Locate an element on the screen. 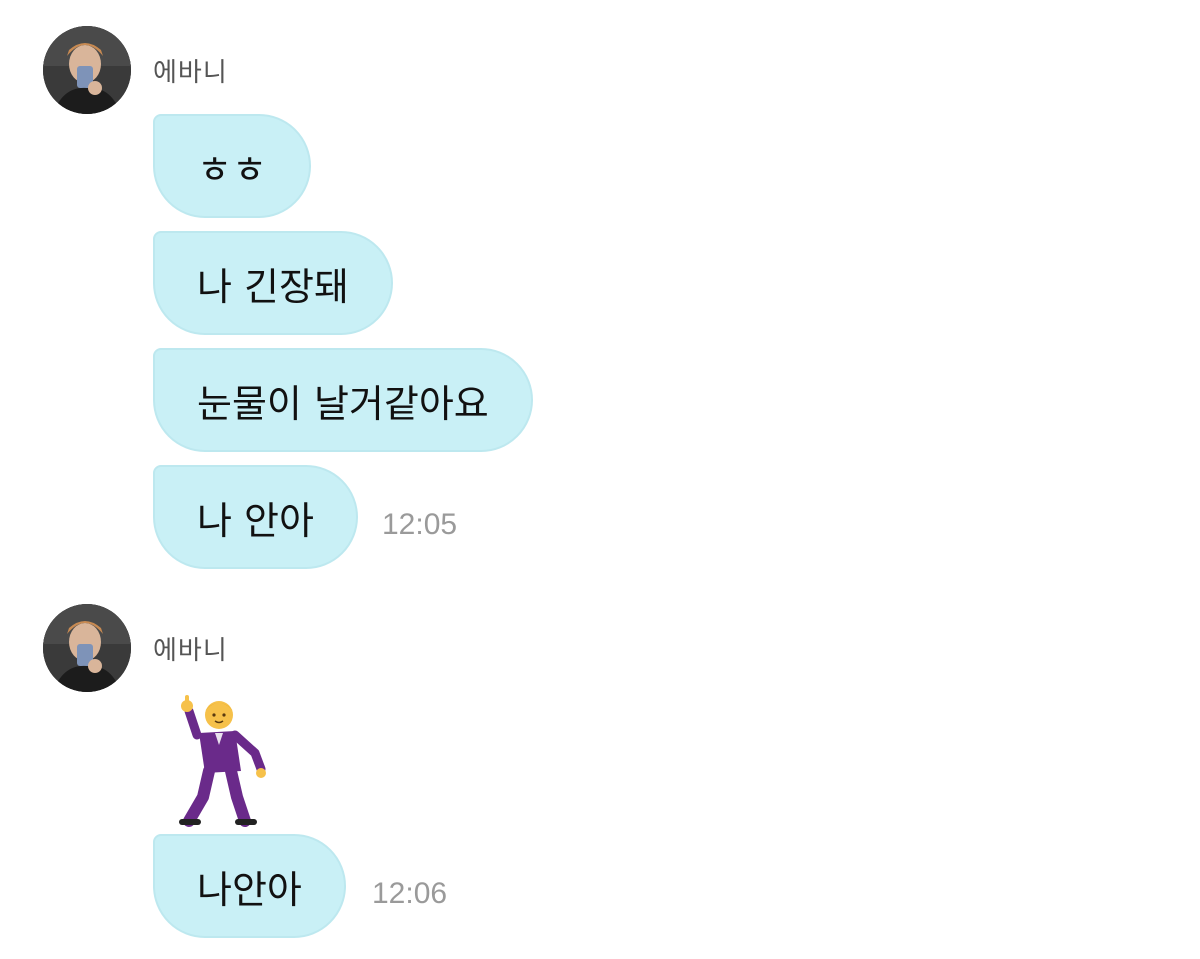 This screenshot has height=959, width=1200. message-bubble: 눈물이 날거같아요 is located at coordinates (343, 400).